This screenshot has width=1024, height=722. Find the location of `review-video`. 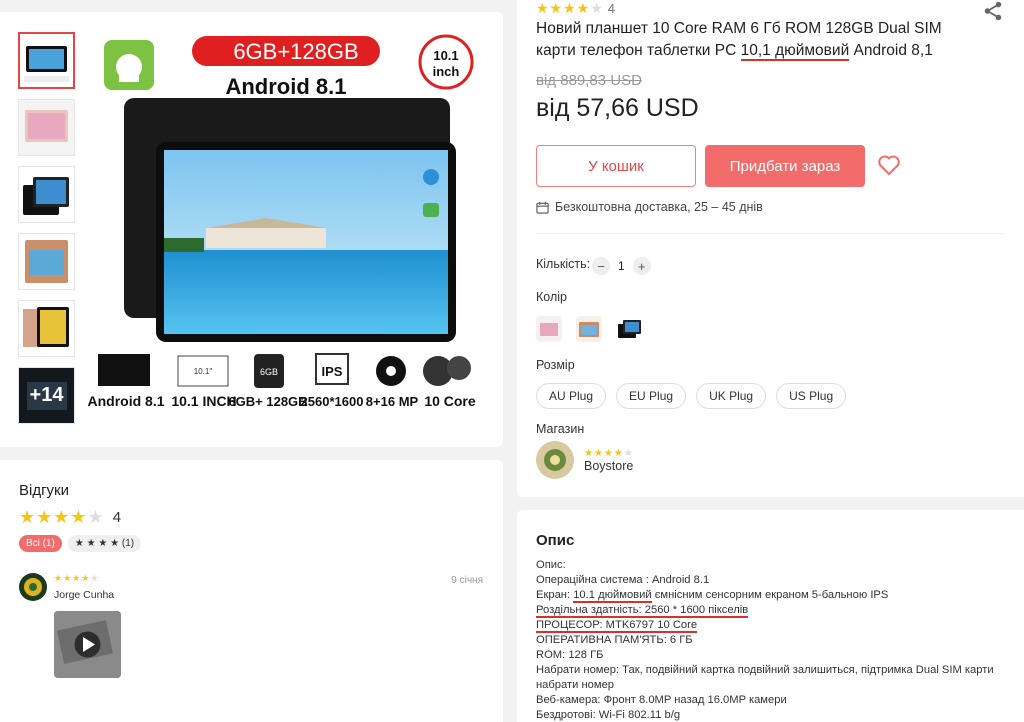

review-video is located at coordinates (87, 644).